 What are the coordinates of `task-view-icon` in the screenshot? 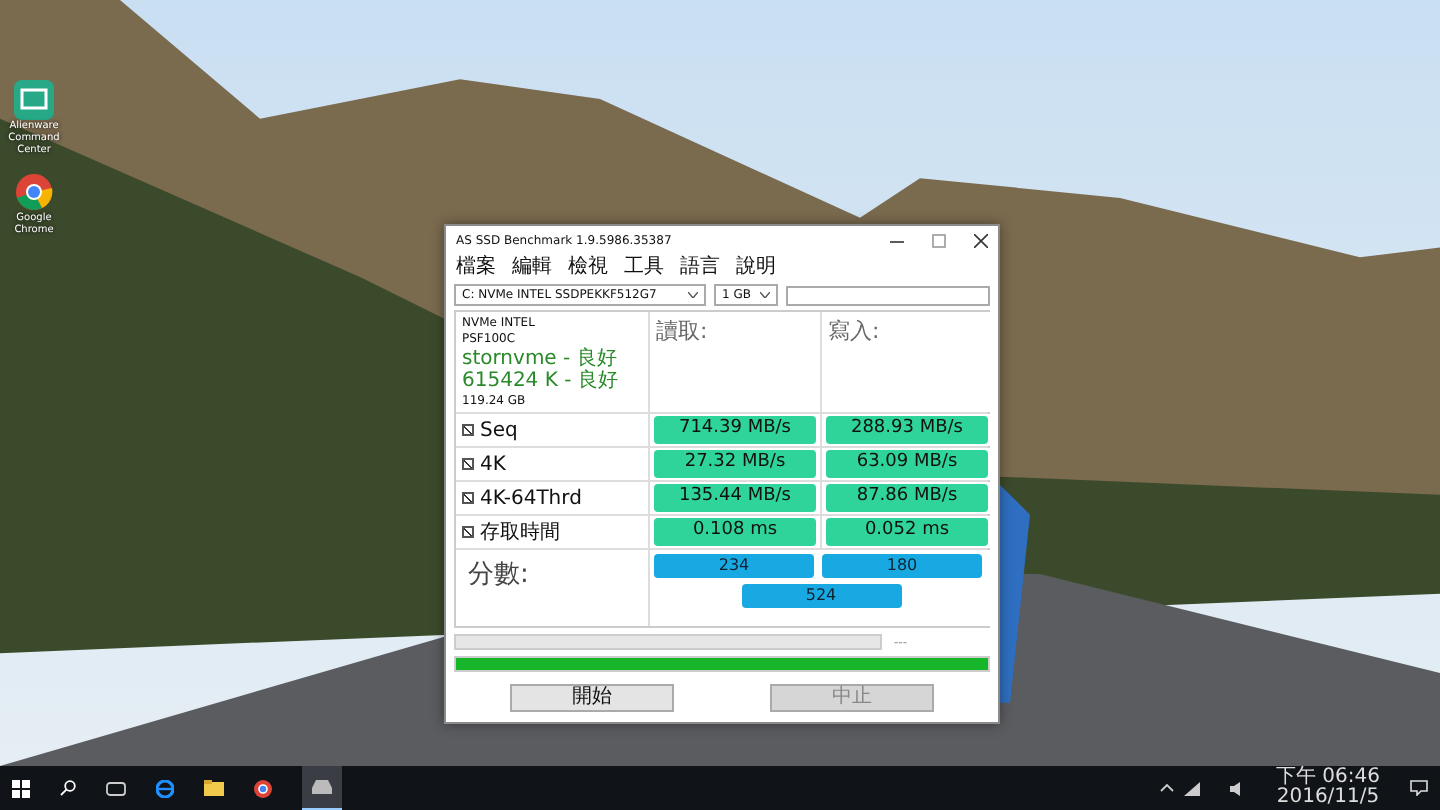 It's located at (116, 788).